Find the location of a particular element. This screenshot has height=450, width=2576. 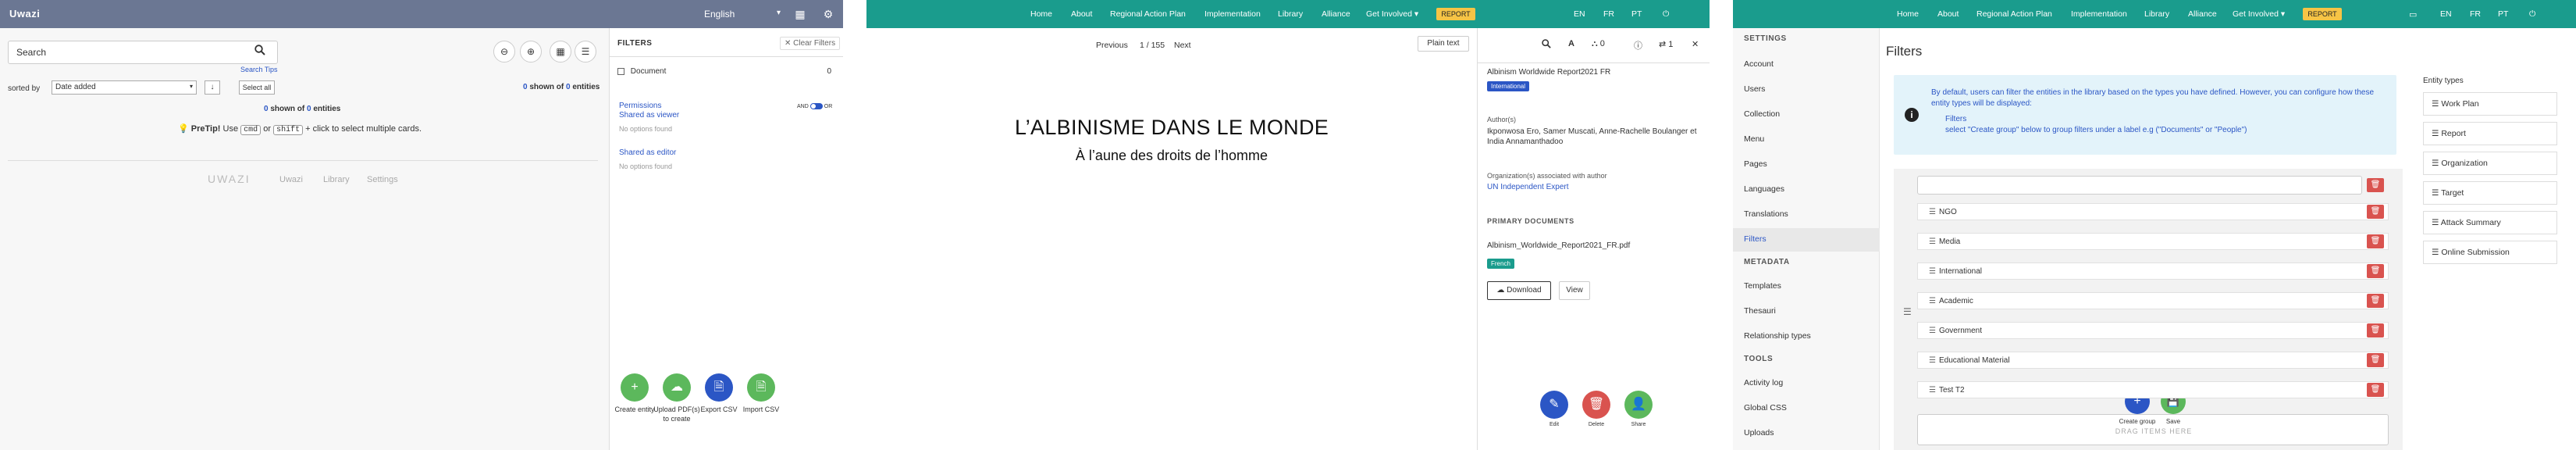

sidebar-item-translations: Translations is located at coordinates (1766, 214).